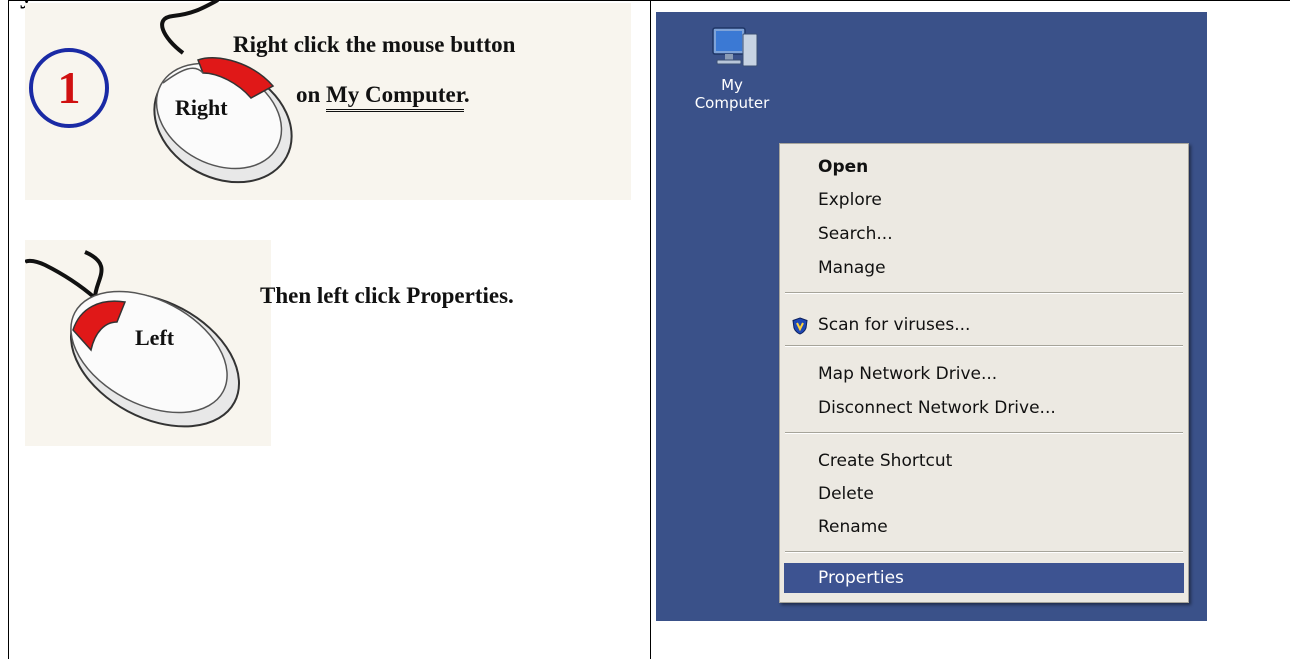  What do you see at coordinates (732, 85) in the screenshot?
I see `desktop-icon-label: My` at bounding box center [732, 85].